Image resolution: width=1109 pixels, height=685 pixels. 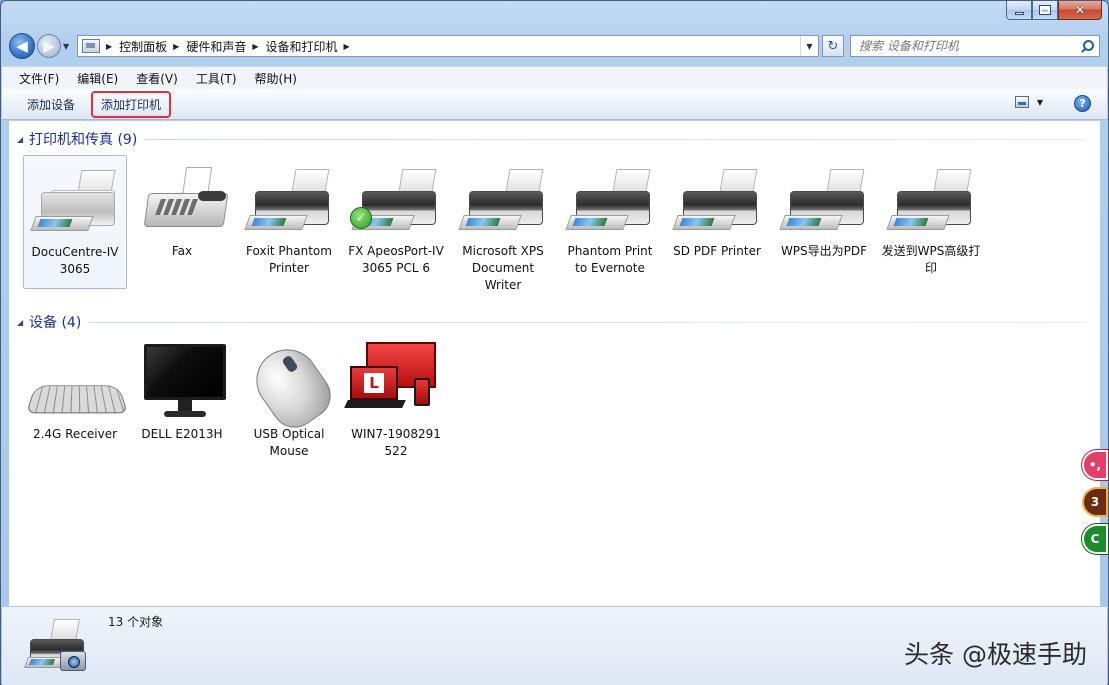 What do you see at coordinates (182, 199) in the screenshot?
I see `fax-icon` at bounding box center [182, 199].